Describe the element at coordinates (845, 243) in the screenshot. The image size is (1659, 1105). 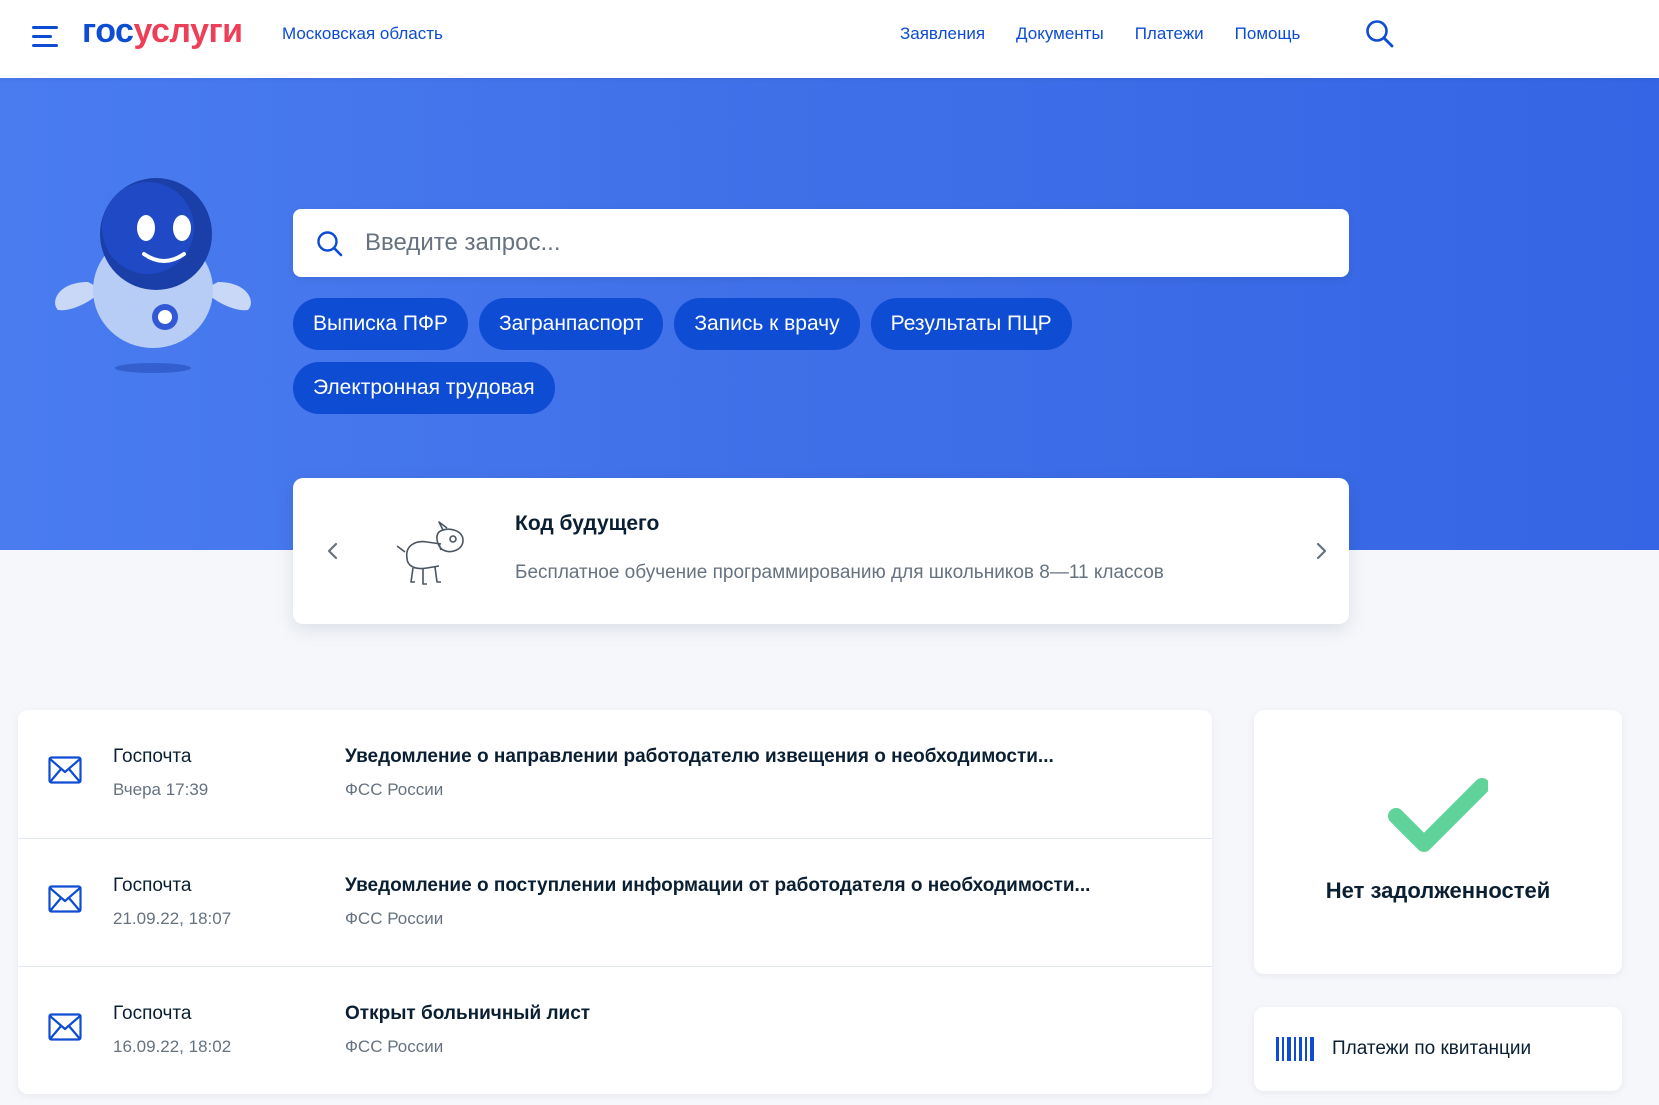
I see `search-input` at that location.